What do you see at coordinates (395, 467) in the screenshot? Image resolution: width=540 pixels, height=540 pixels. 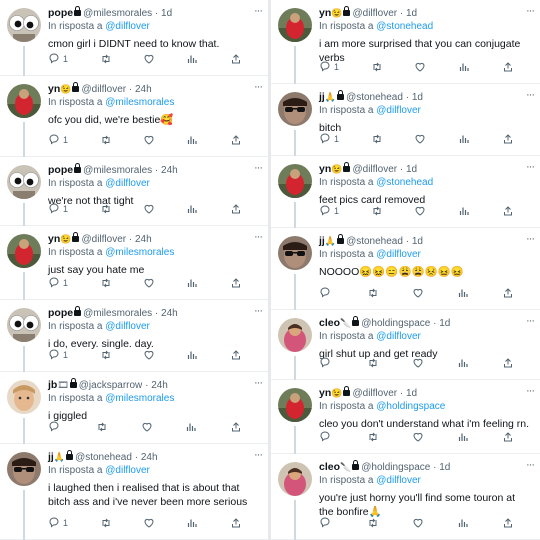 I see `user-handle: @holdingspace` at bounding box center [395, 467].